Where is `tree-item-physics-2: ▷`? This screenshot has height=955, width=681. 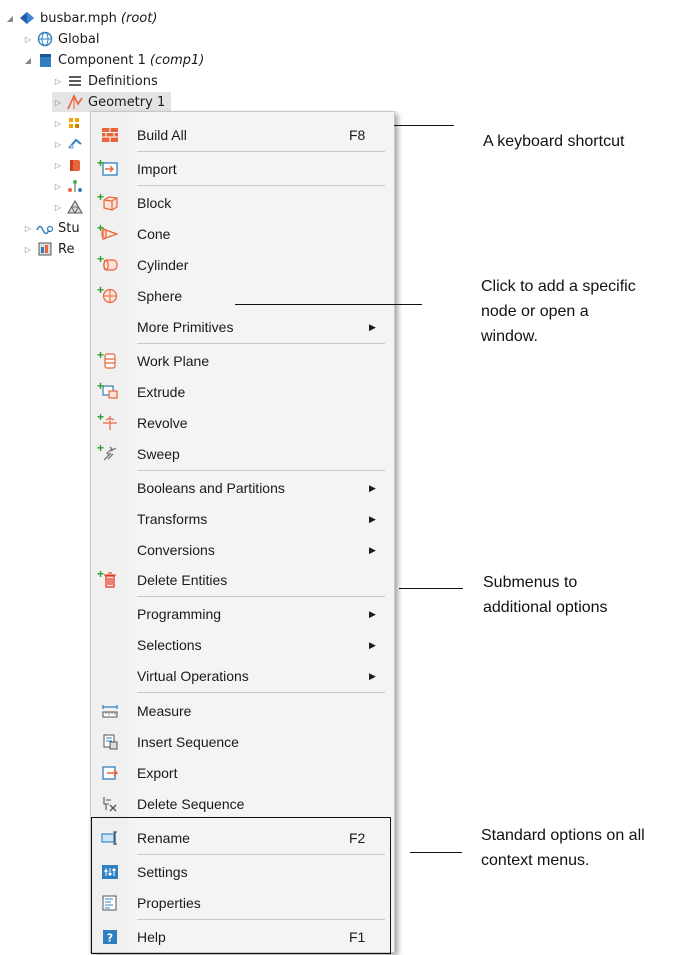 tree-item-physics-2: ▷ is located at coordinates (70, 165).